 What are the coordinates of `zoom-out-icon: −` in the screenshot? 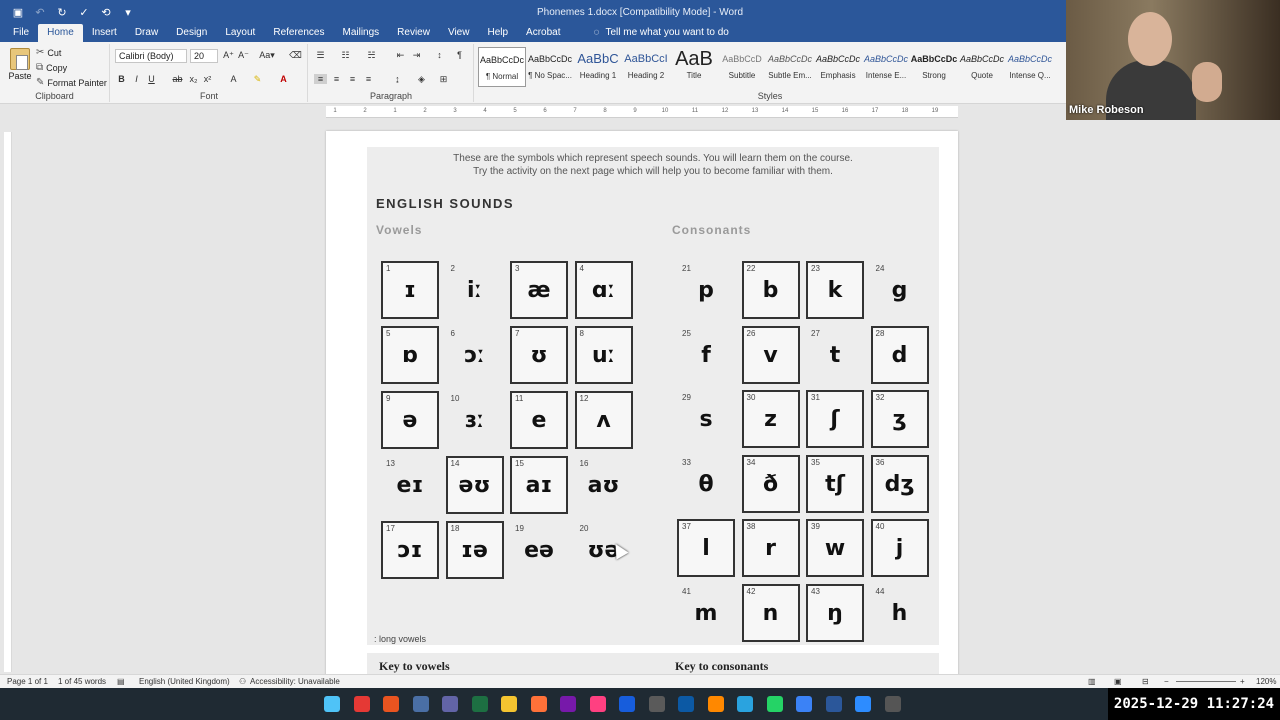 It's located at (1166, 681).